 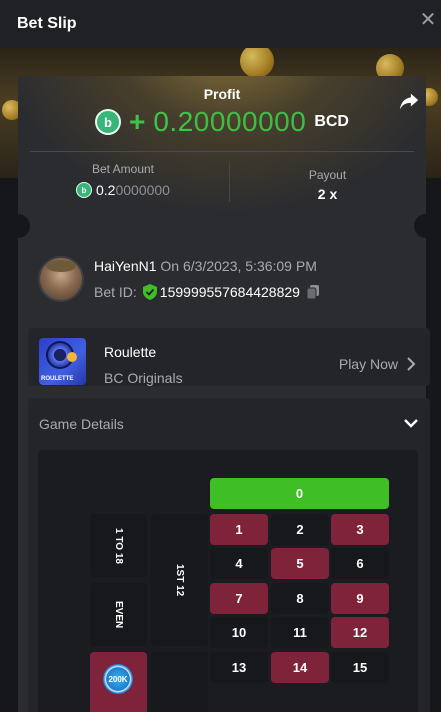 What do you see at coordinates (57, 379) in the screenshot?
I see `thumbnail-tag: ROULETTE` at bounding box center [57, 379].